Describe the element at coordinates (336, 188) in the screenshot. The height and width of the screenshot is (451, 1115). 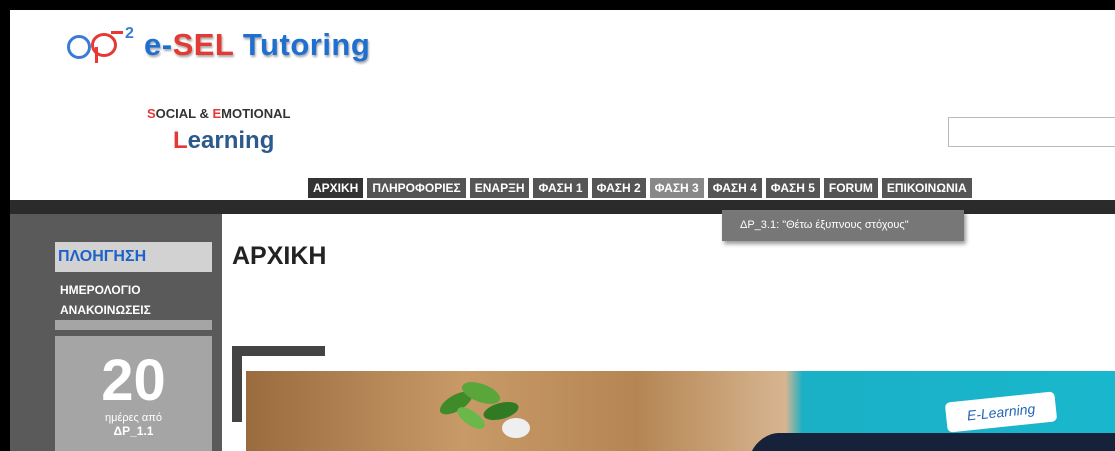
I see `nav-item-home: ΑΡΧΙΚΗ` at that location.